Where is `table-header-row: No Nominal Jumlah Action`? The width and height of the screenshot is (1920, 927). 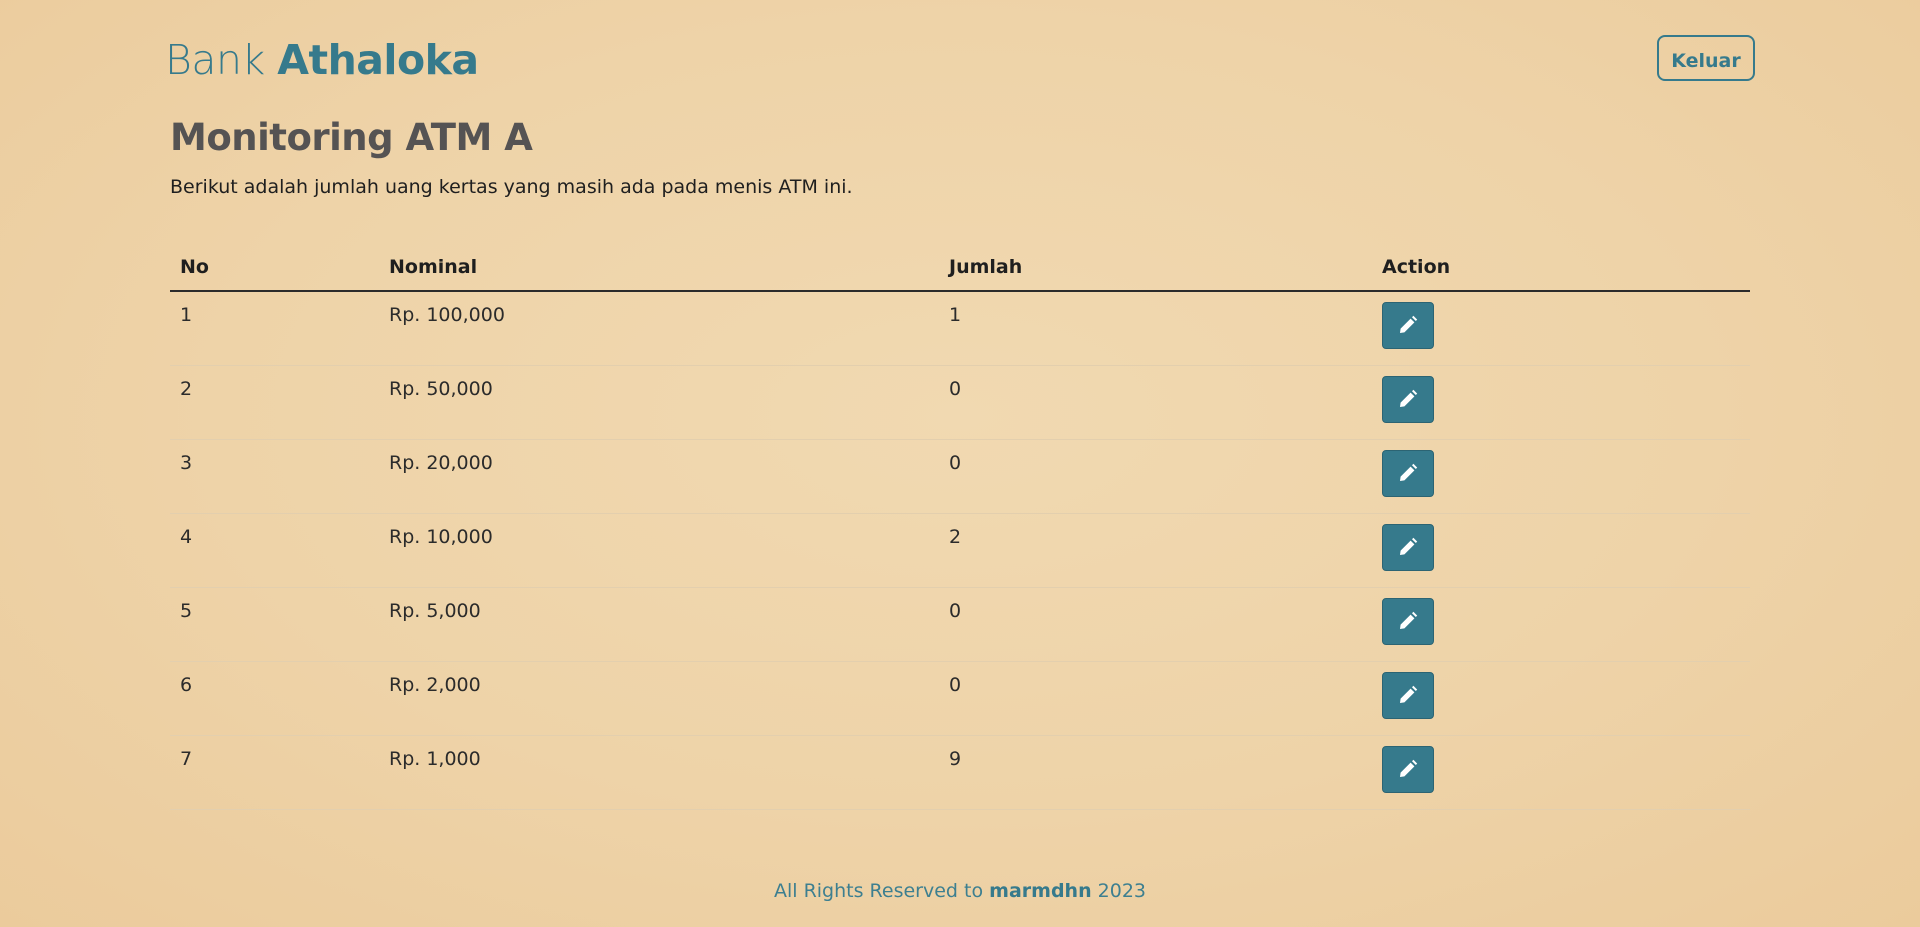 table-header-row: No Nominal Jumlah Action is located at coordinates (960, 267).